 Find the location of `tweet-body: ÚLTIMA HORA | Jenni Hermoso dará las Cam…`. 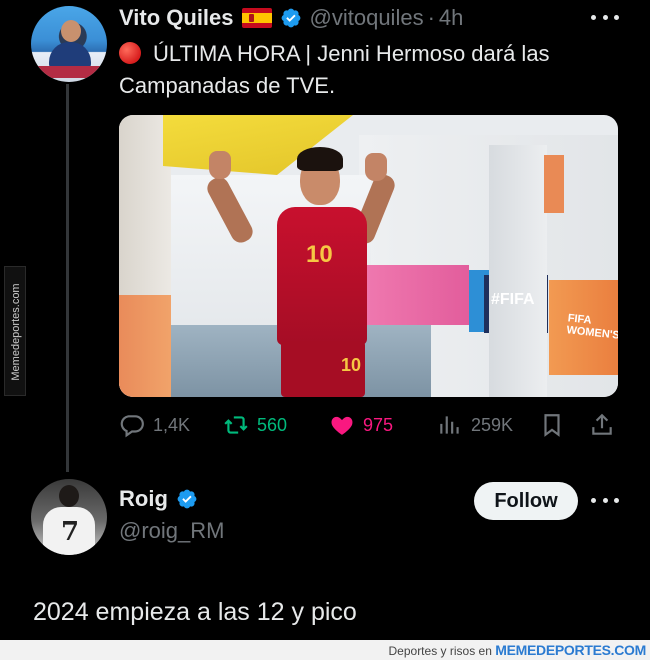

tweet-body: ÚLTIMA HORA | Jenni Hermoso dará las Cam… is located at coordinates (334, 69).